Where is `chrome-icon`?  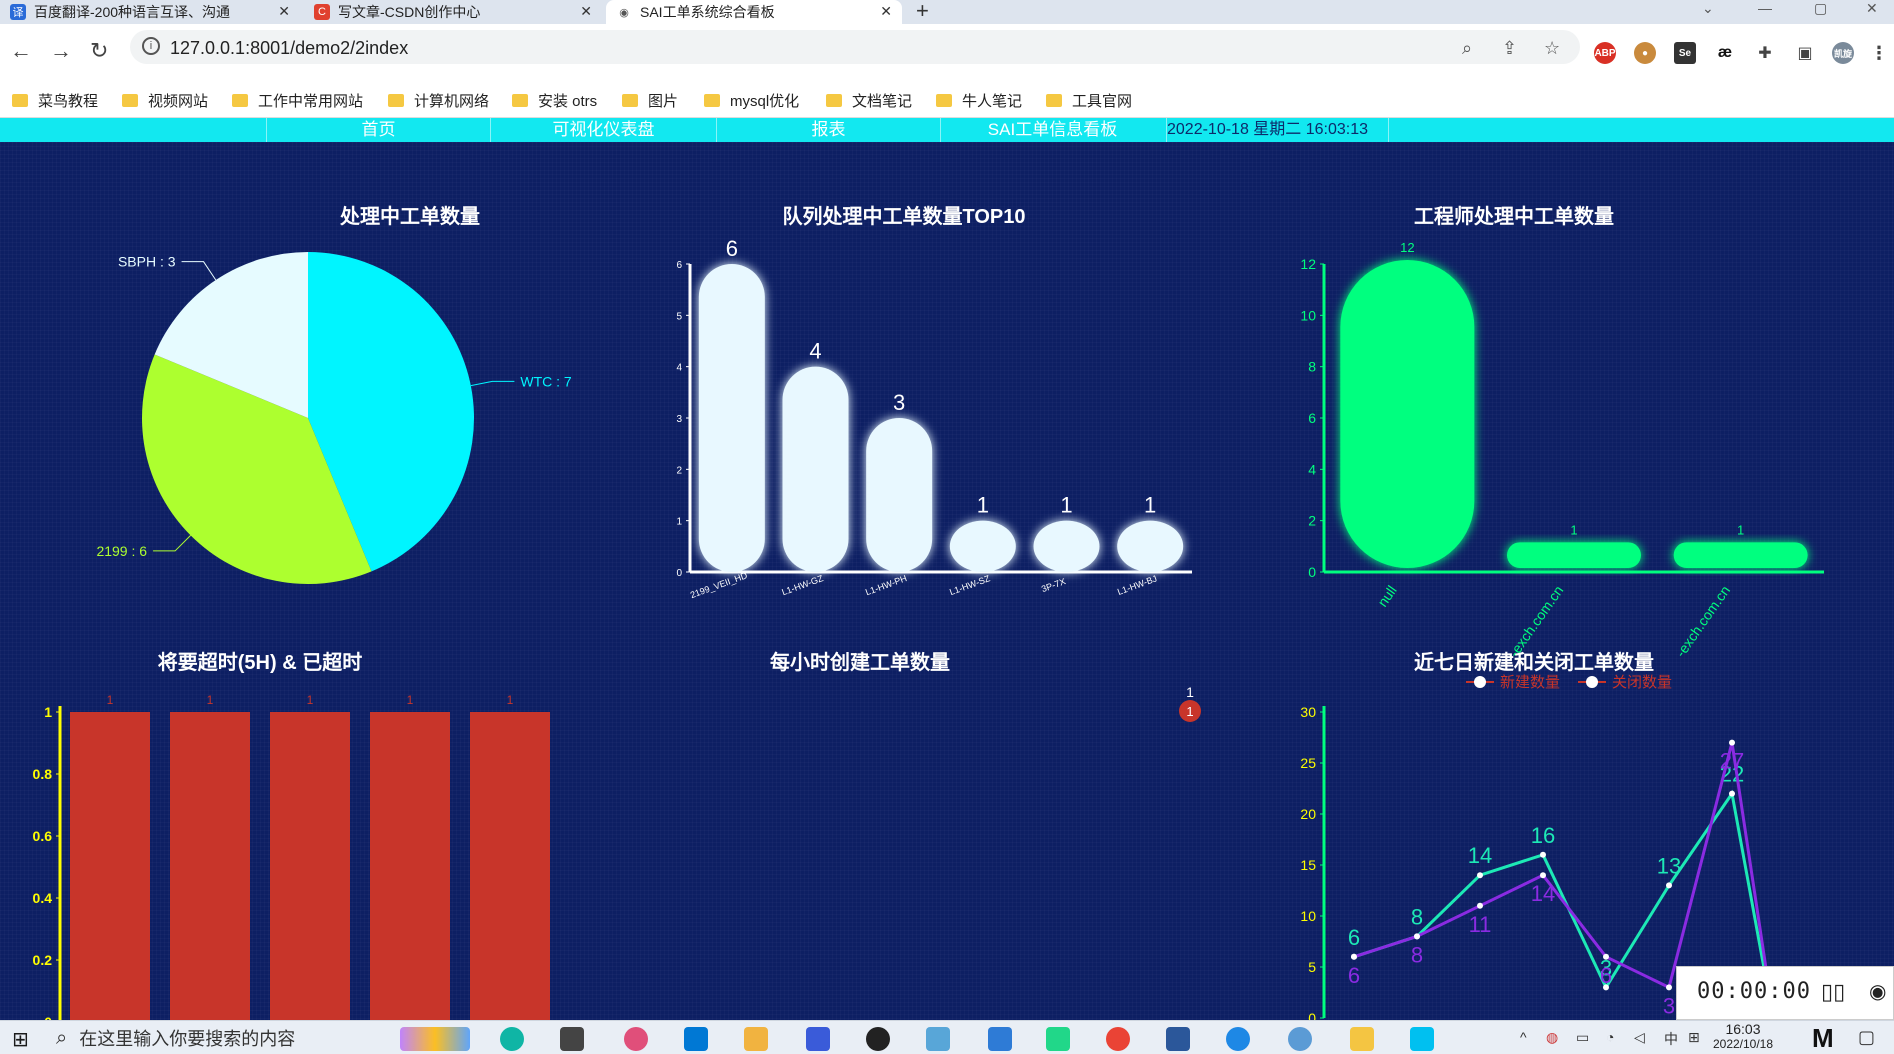
chrome-icon is located at coordinates (1118, 1039).